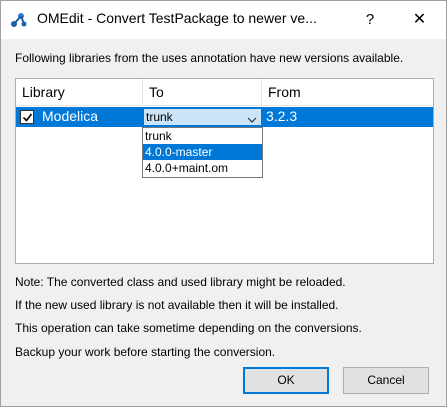 This screenshot has width=447, height=407. I want to click on checkmark-icon, so click(27, 117).